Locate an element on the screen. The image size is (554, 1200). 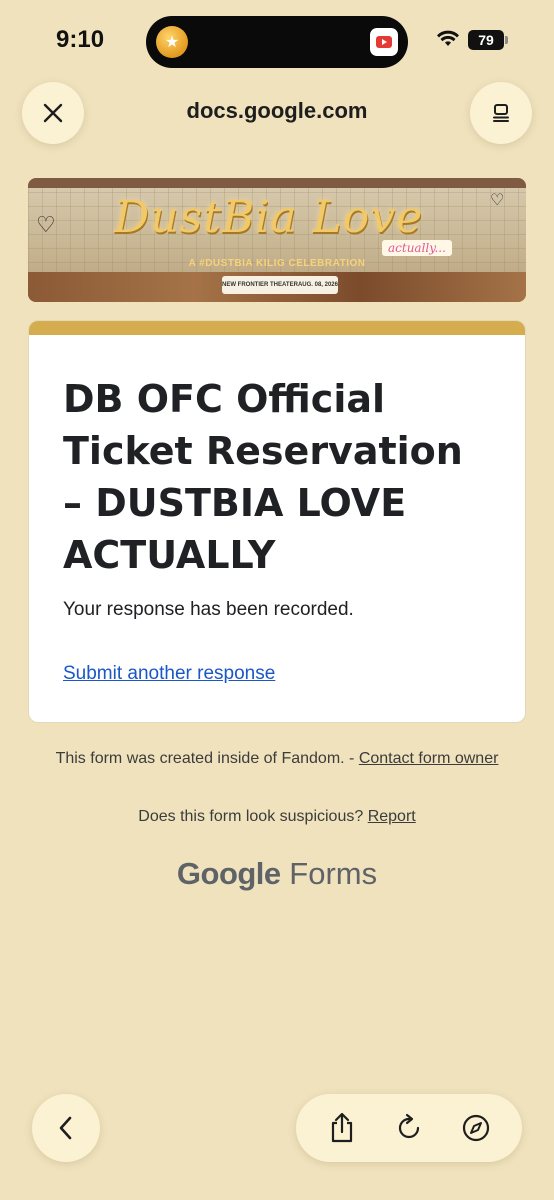
share-icon is located at coordinates (341, 1127).